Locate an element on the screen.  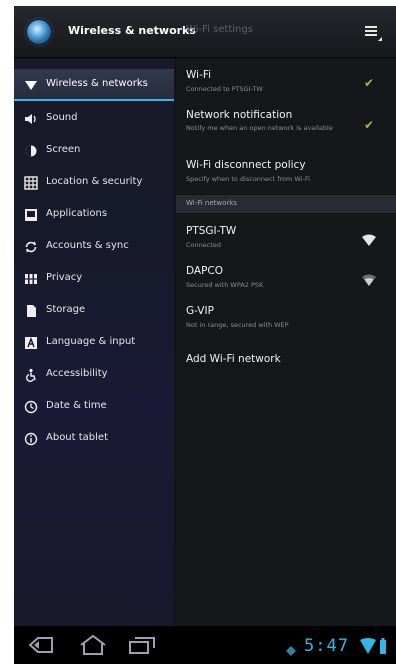
wifi-checkbox: ✔ is located at coordinates (370, 83).